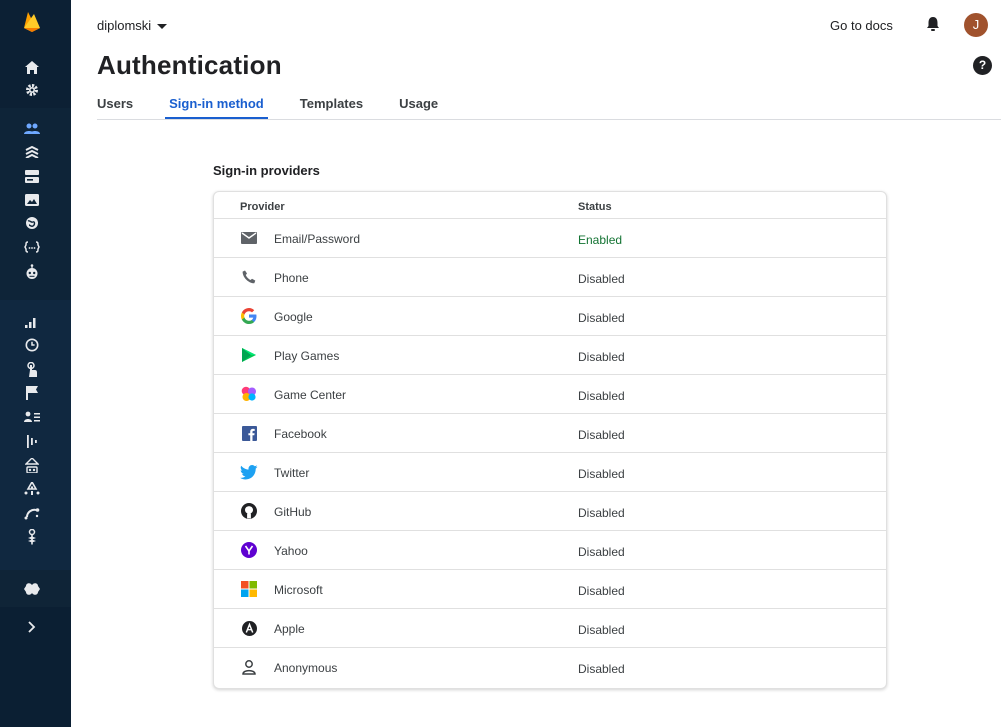  Describe the element at coordinates (317, 239) in the screenshot. I see `provider-name: Email/Password` at that location.